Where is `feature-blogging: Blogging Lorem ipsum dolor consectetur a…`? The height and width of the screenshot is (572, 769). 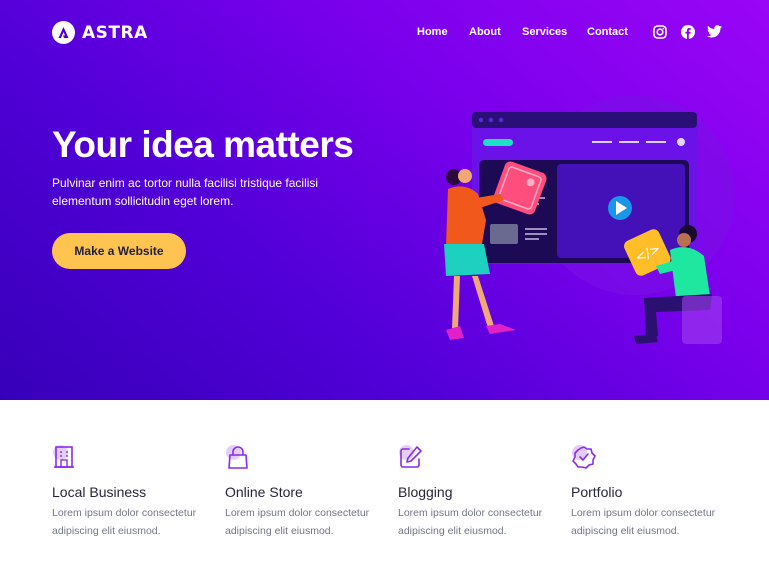 feature-blogging: Blogging Lorem ipsum dolor consectetur a… is located at coordinates (483, 492).